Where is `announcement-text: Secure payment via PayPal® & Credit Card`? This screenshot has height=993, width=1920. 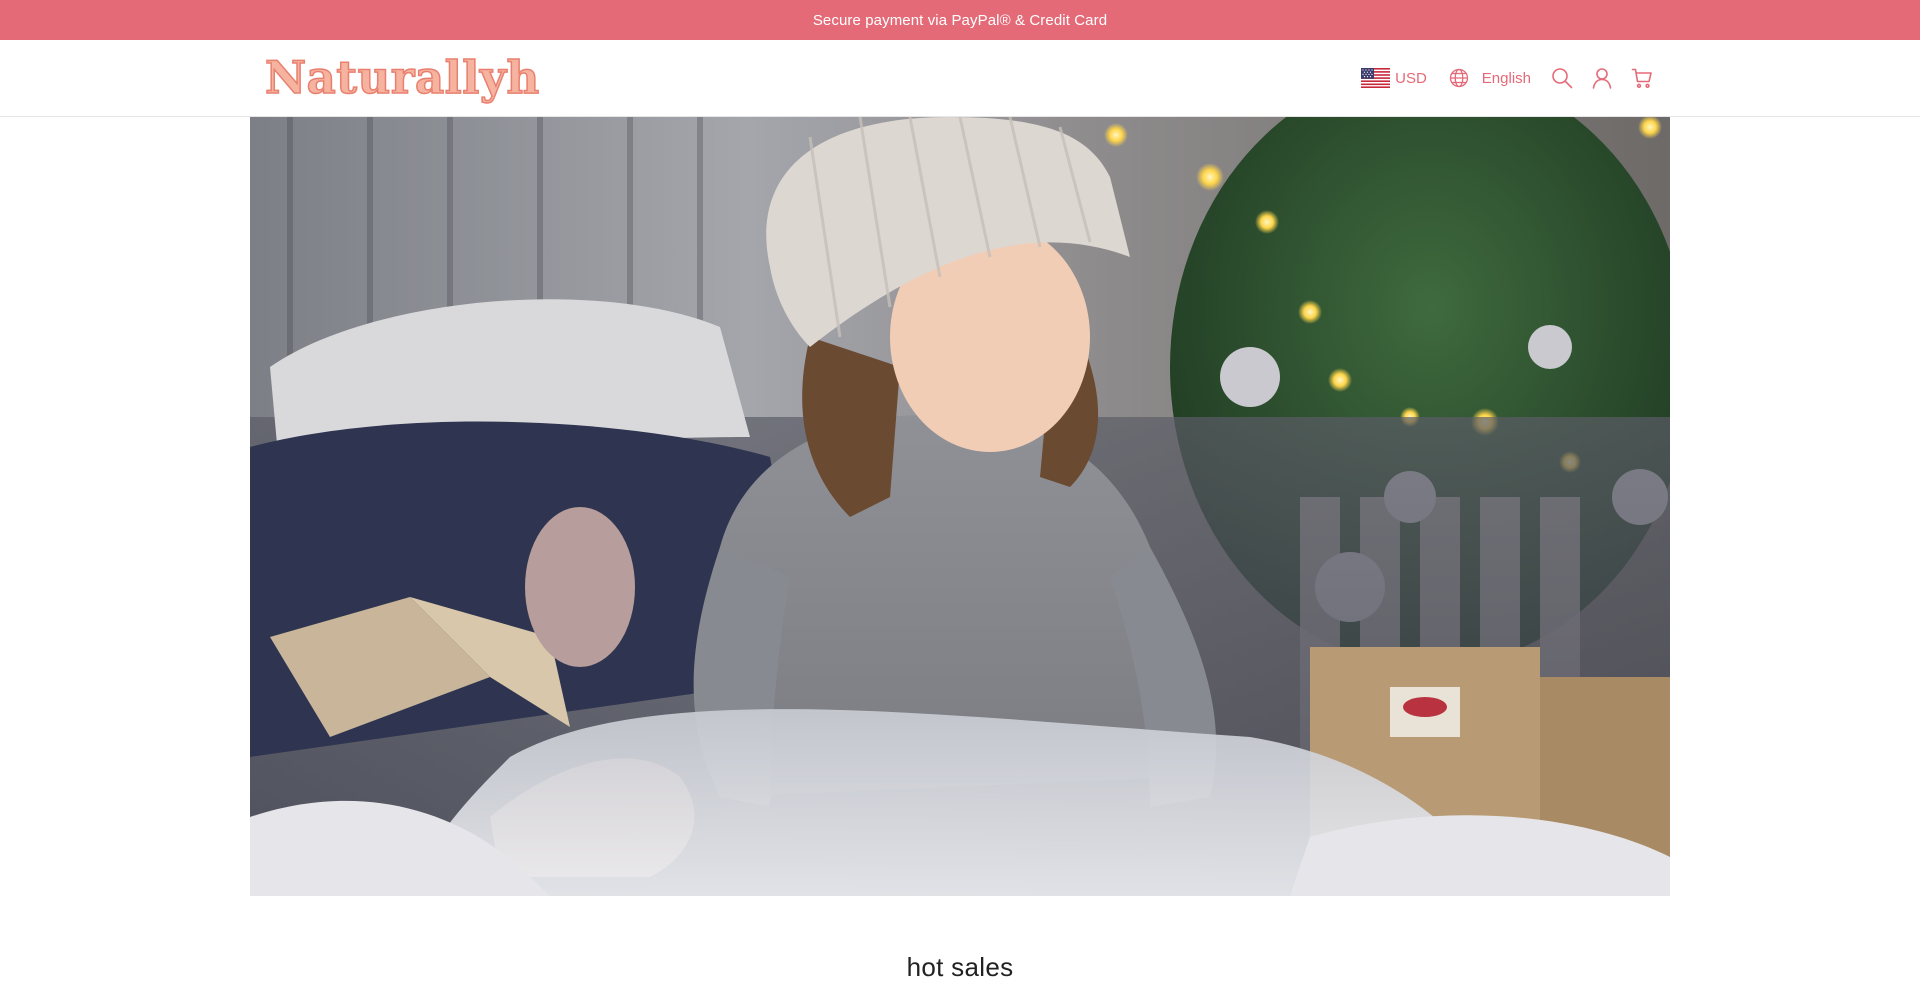 announcement-text: Secure payment via PayPal® & Credit Card is located at coordinates (960, 20).